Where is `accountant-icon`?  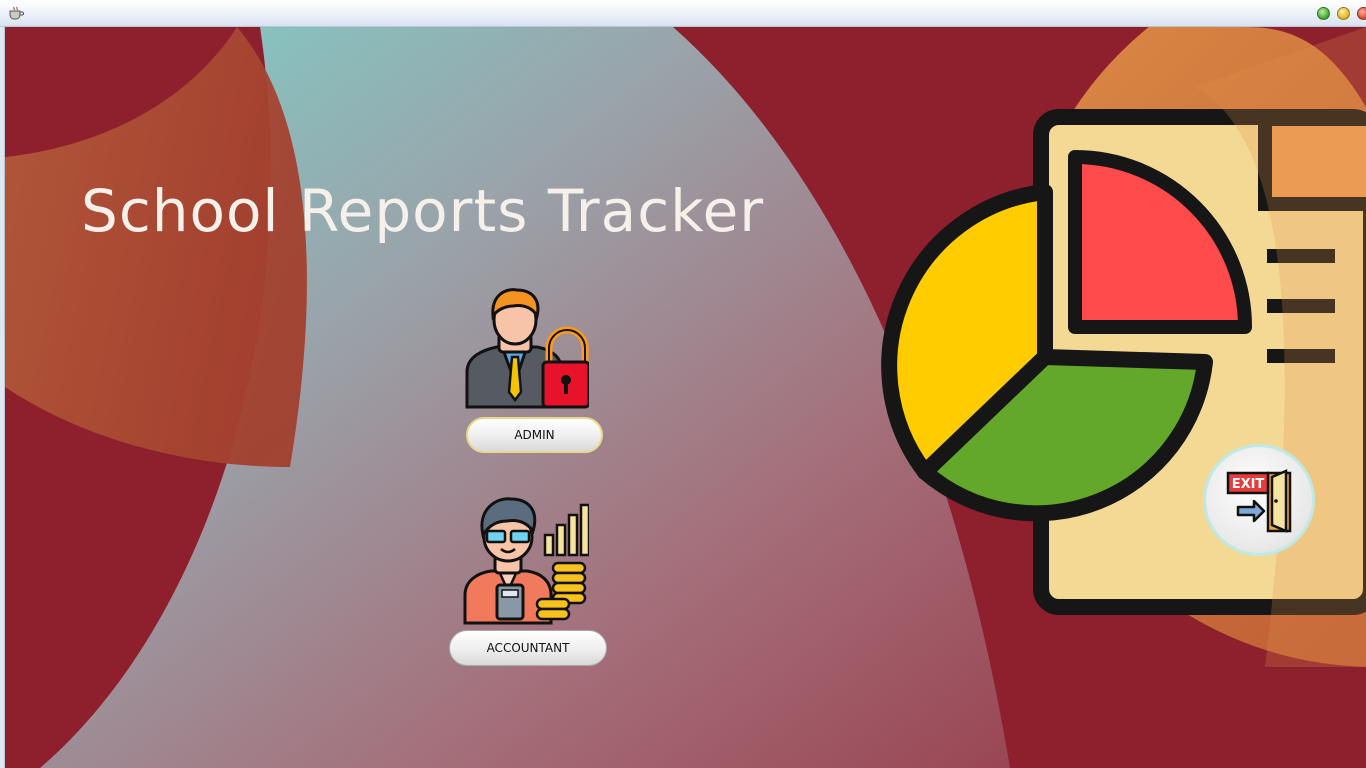
accountant-icon is located at coordinates (526, 561).